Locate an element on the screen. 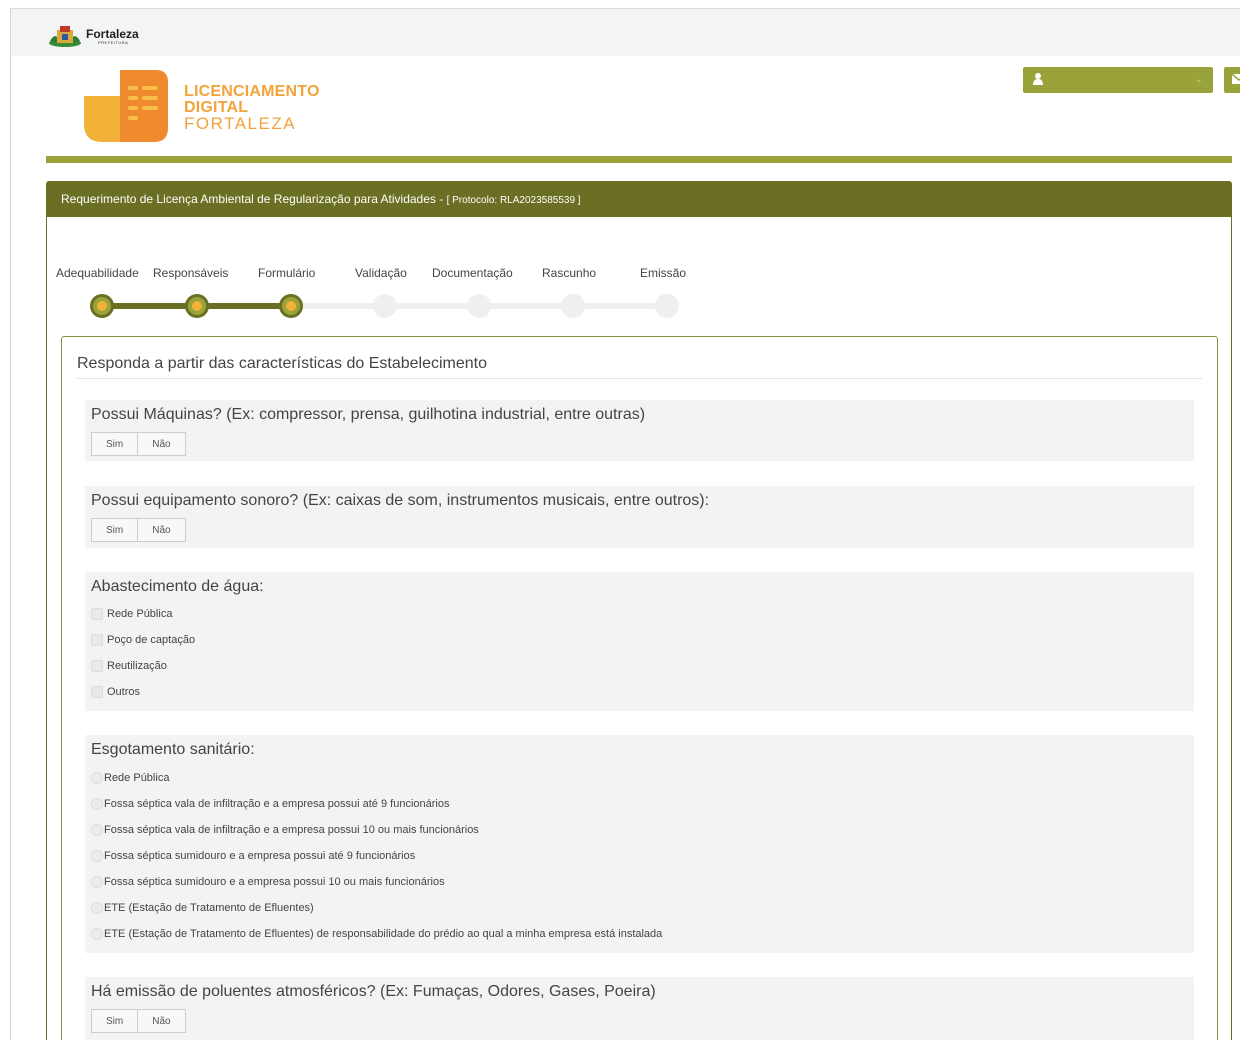  brand-line-1: LICENCIAMENTO is located at coordinates (252, 91).